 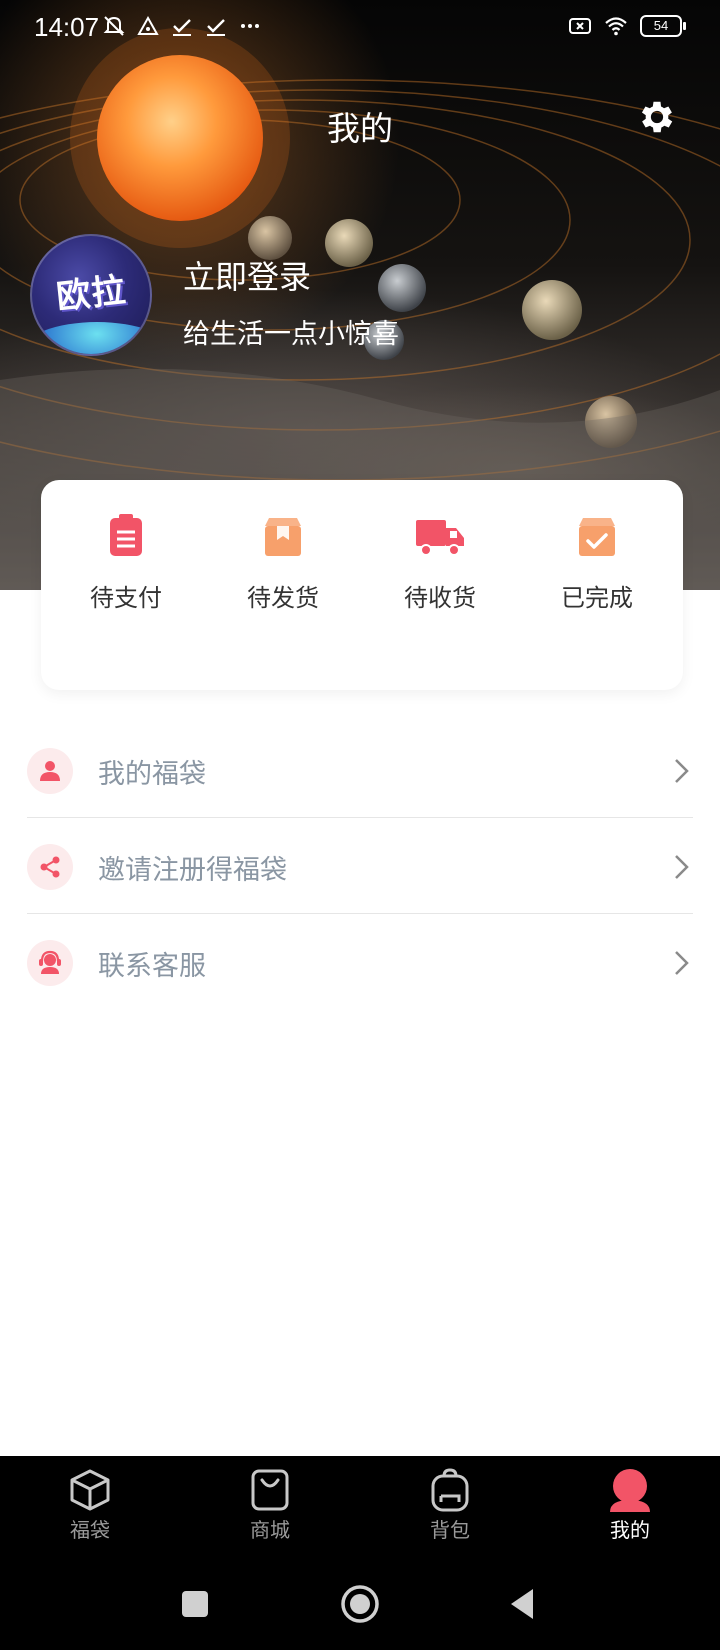 What do you see at coordinates (291, 334) in the screenshot?
I see `profile-subtitle: 给生活一点小惊喜` at bounding box center [291, 334].